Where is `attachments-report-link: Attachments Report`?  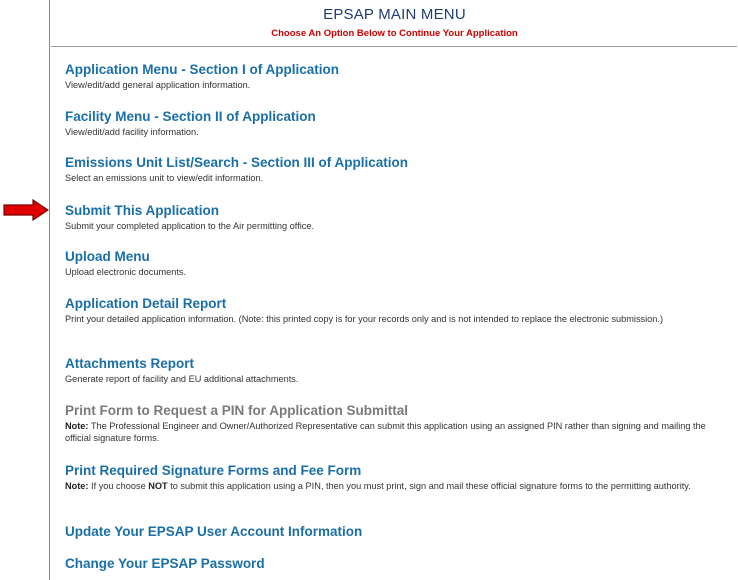 attachments-report-link: Attachments Report is located at coordinates (397, 364).